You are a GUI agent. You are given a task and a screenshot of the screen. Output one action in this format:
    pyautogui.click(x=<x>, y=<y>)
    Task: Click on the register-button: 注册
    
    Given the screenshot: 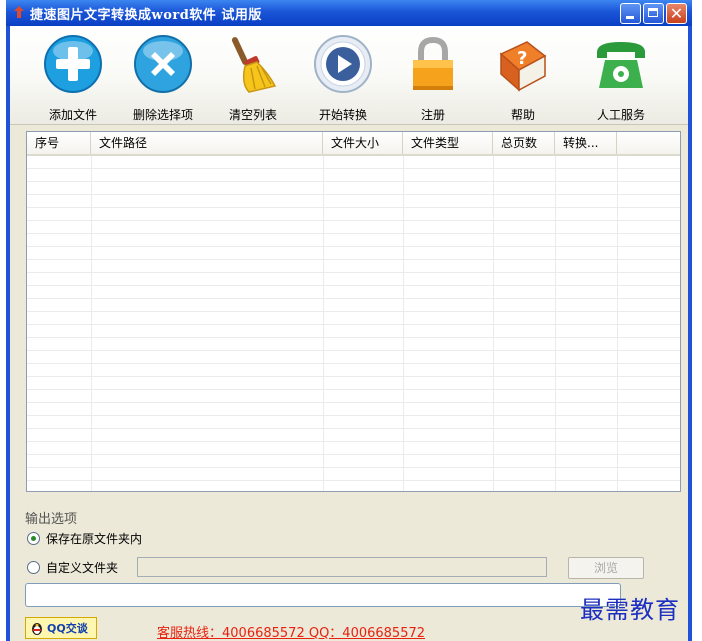 What is the action you would take?
    pyautogui.click(x=433, y=76)
    